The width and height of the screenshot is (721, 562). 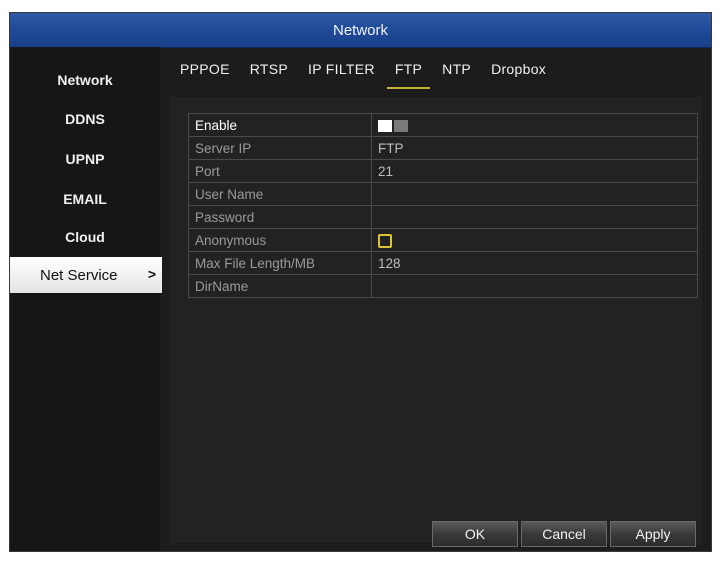 What do you see at coordinates (534, 263) in the screenshot?
I see `max-file-length-field: 128` at bounding box center [534, 263].